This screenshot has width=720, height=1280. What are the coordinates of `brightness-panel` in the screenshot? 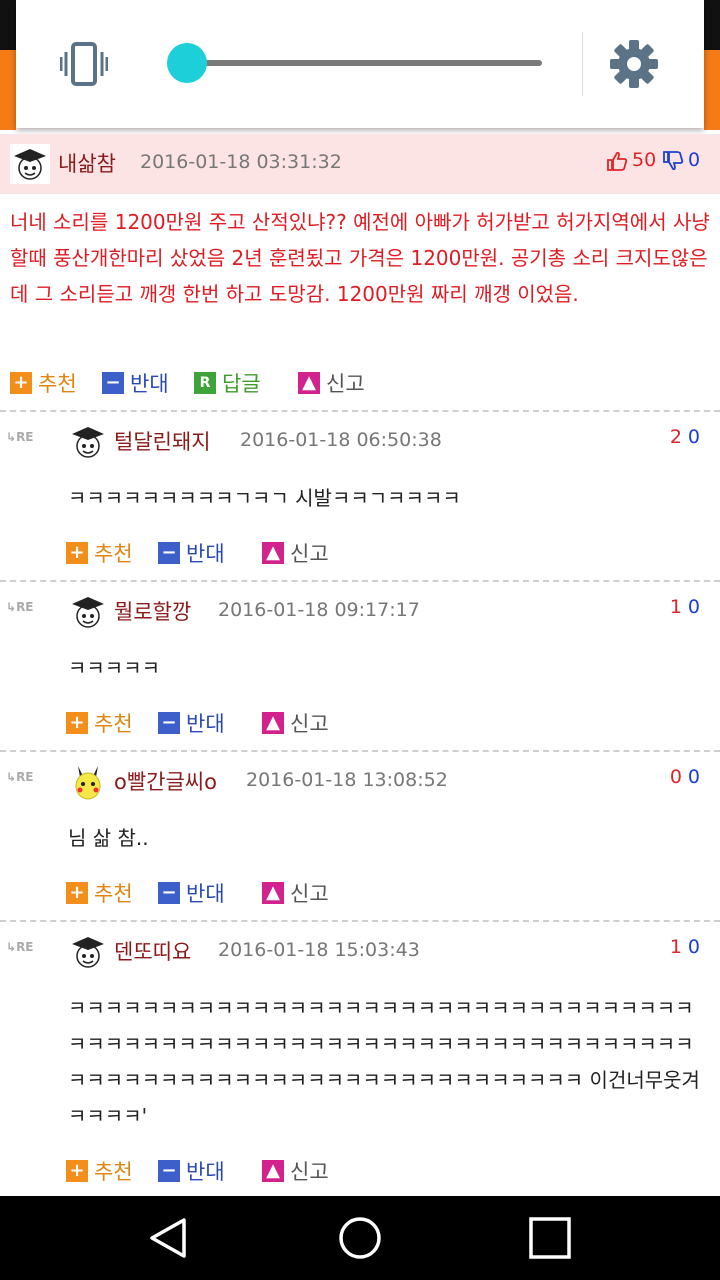 It's located at (360, 64).